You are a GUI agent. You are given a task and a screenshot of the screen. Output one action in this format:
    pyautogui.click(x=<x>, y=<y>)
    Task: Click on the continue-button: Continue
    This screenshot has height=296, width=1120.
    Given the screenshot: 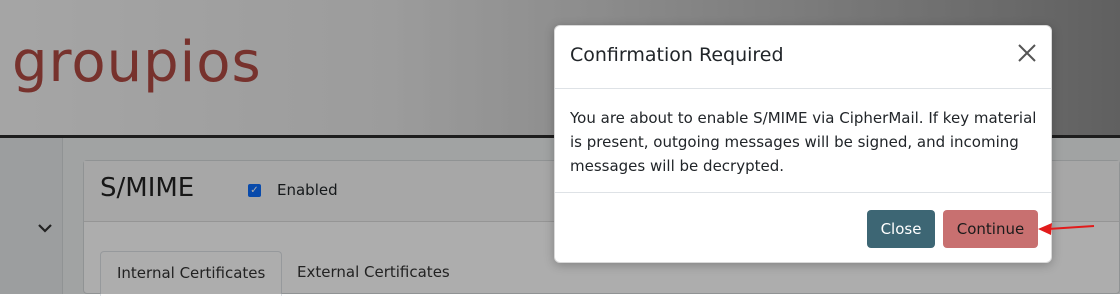 What is the action you would take?
    pyautogui.click(x=990, y=229)
    